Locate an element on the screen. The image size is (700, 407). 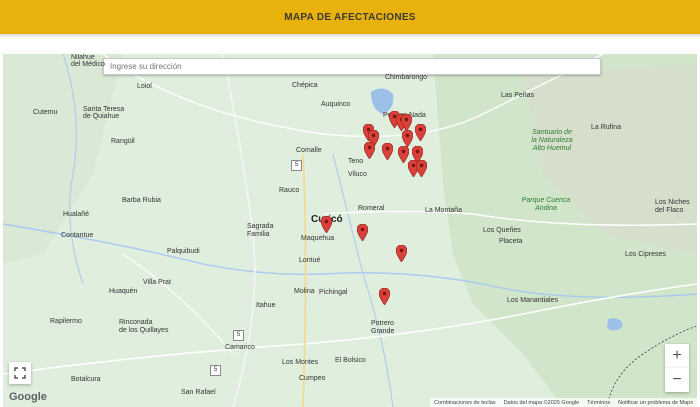
zoom-in-button: + is located at coordinates (677, 356).